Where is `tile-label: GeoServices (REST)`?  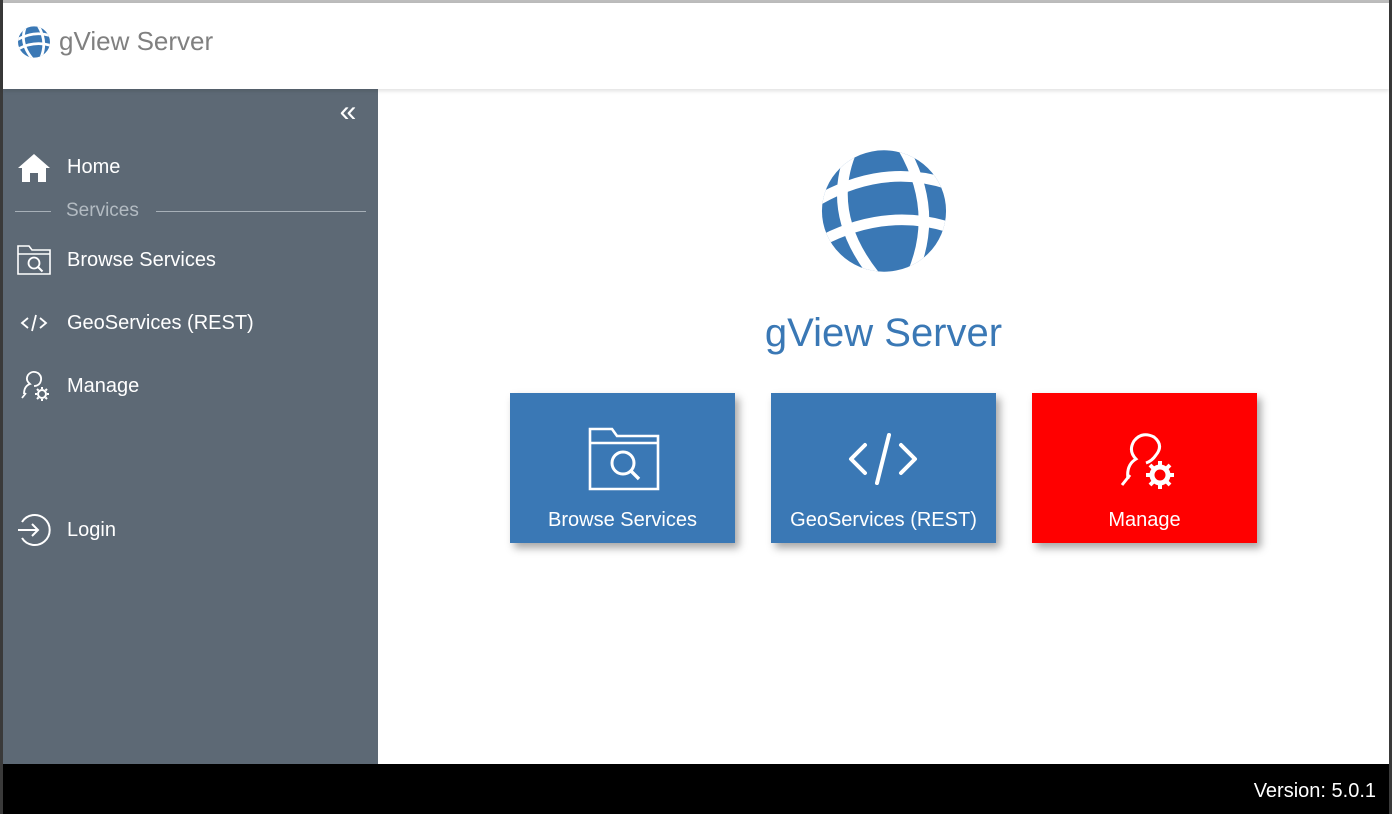 tile-label: GeoServices (REST) is located at coordinates (883, 520).